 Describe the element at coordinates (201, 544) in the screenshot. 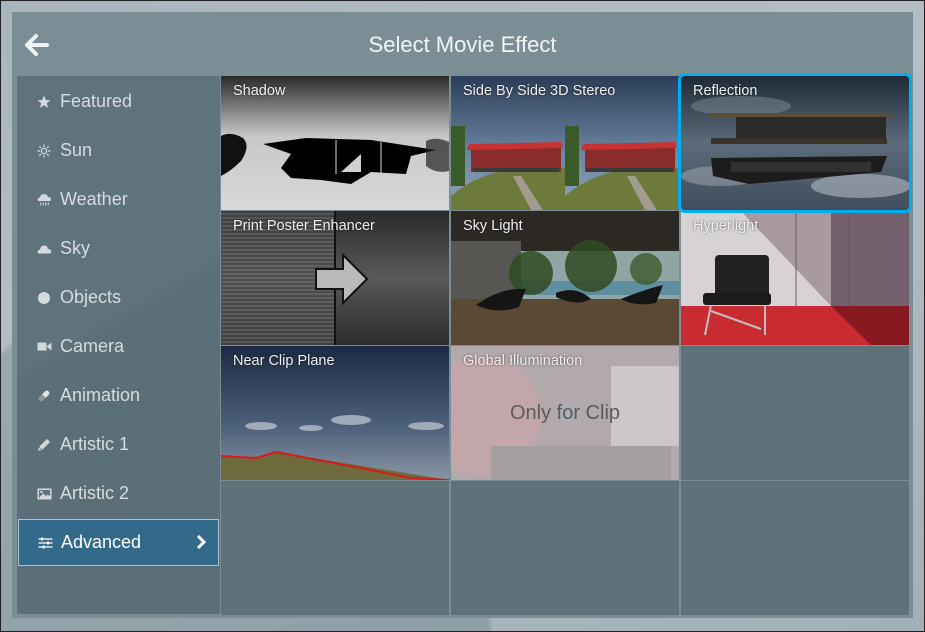

I see `chevron-right-icon` at that location.